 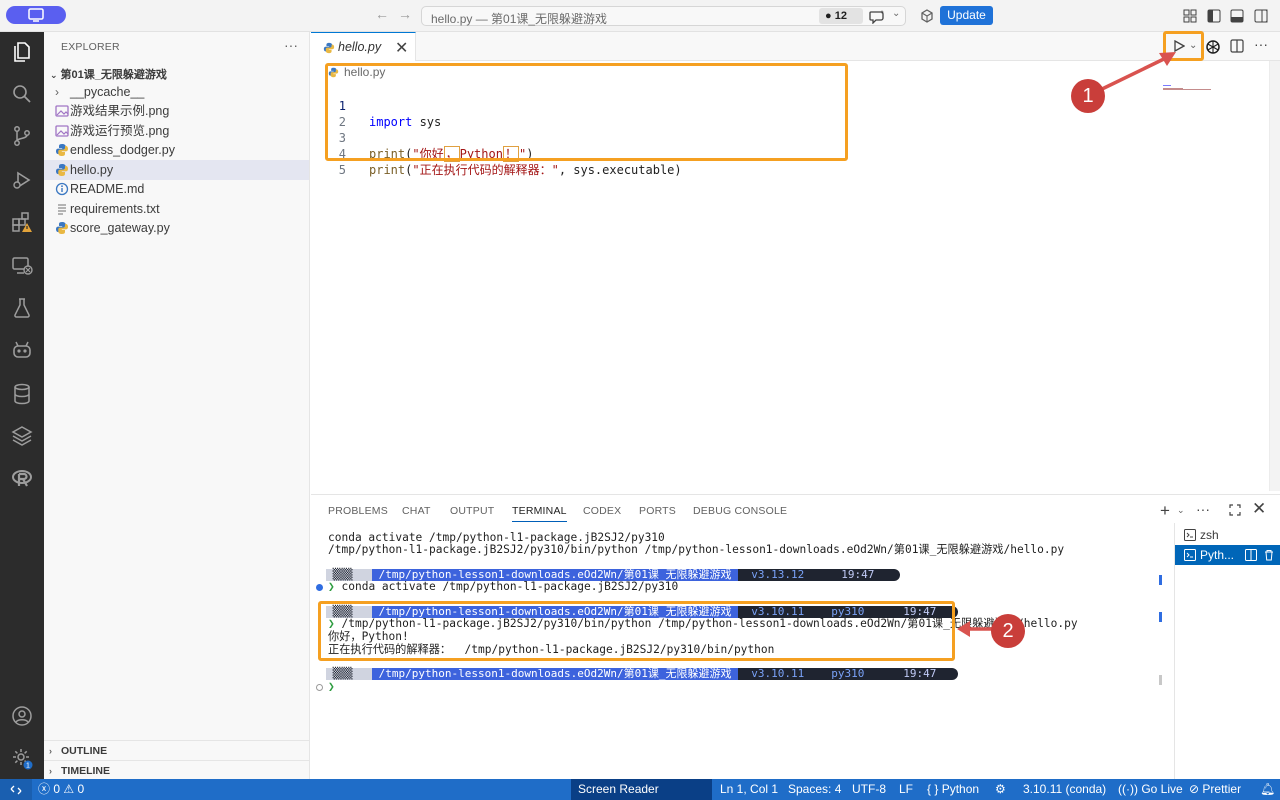 What do you see at coordinates (50, 751) in the screenshot?
I see `chevron-right-icon: ›` at bounding box center [50, 751].